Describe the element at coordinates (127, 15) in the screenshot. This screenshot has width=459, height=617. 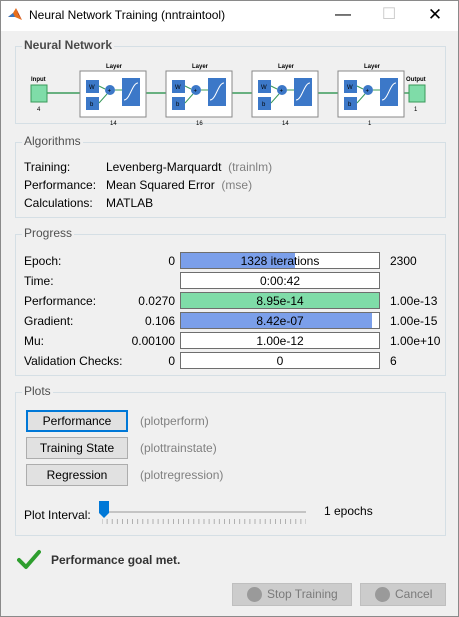
I see `window-title: Neural Network Training (nntraintool)` at that location.